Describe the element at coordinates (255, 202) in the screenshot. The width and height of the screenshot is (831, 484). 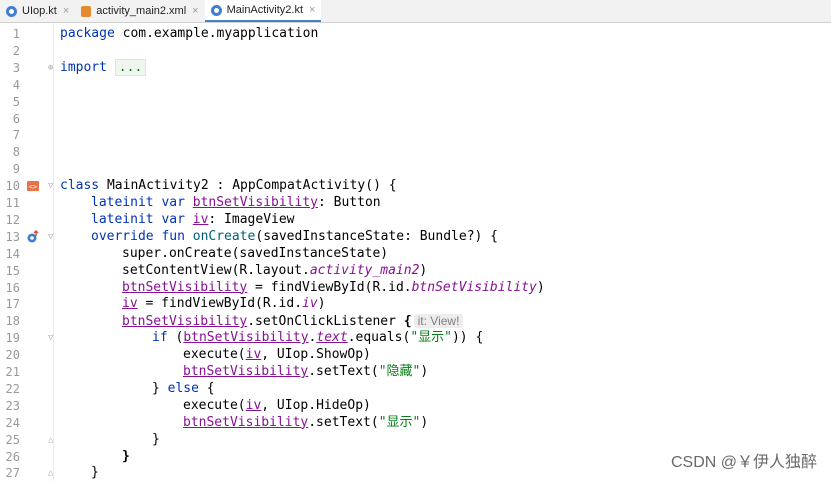
I see `property-name: btnSetVisibility` at that location.